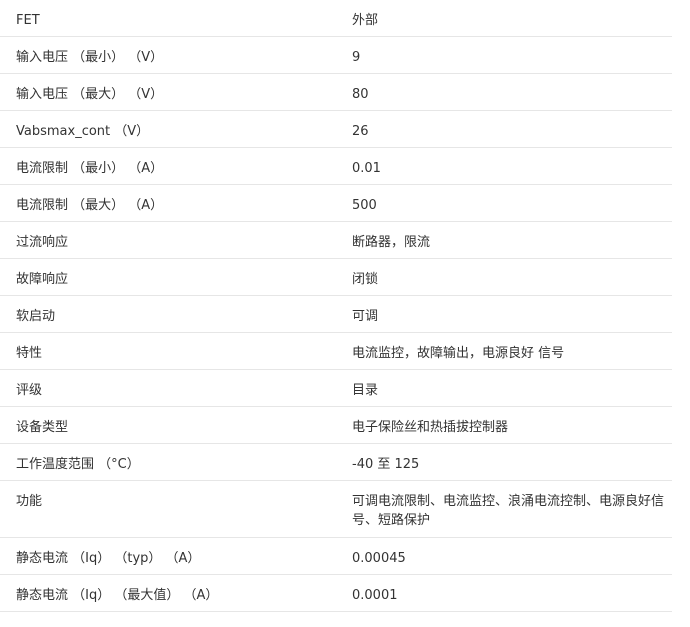 The width and height of the screenshot is (690, 627). Describe the element at coordinates (458, 353) in the screenshot. I see `spec-value: 电流监控，故障输出，电源良好 信号` at that location.